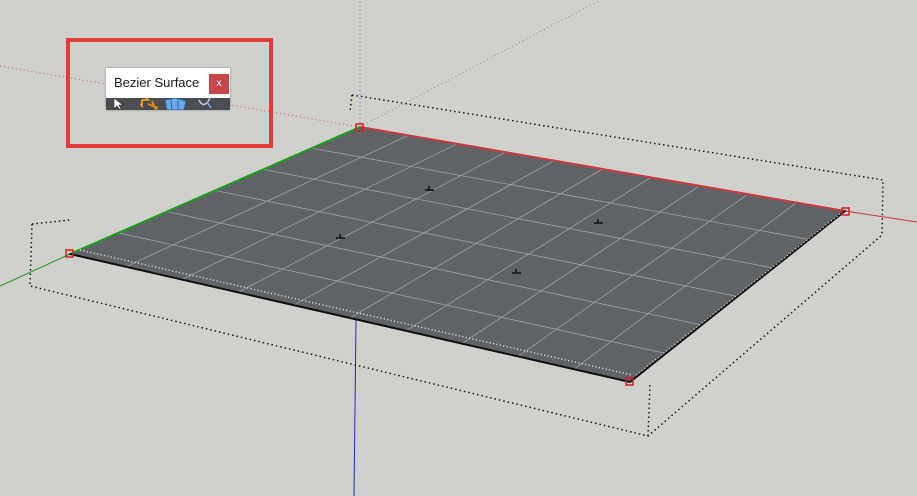 Image resolution: width=917 pixels, height=496 pixels. I want to click on toolbar-icon-strip, so click(168, 104).